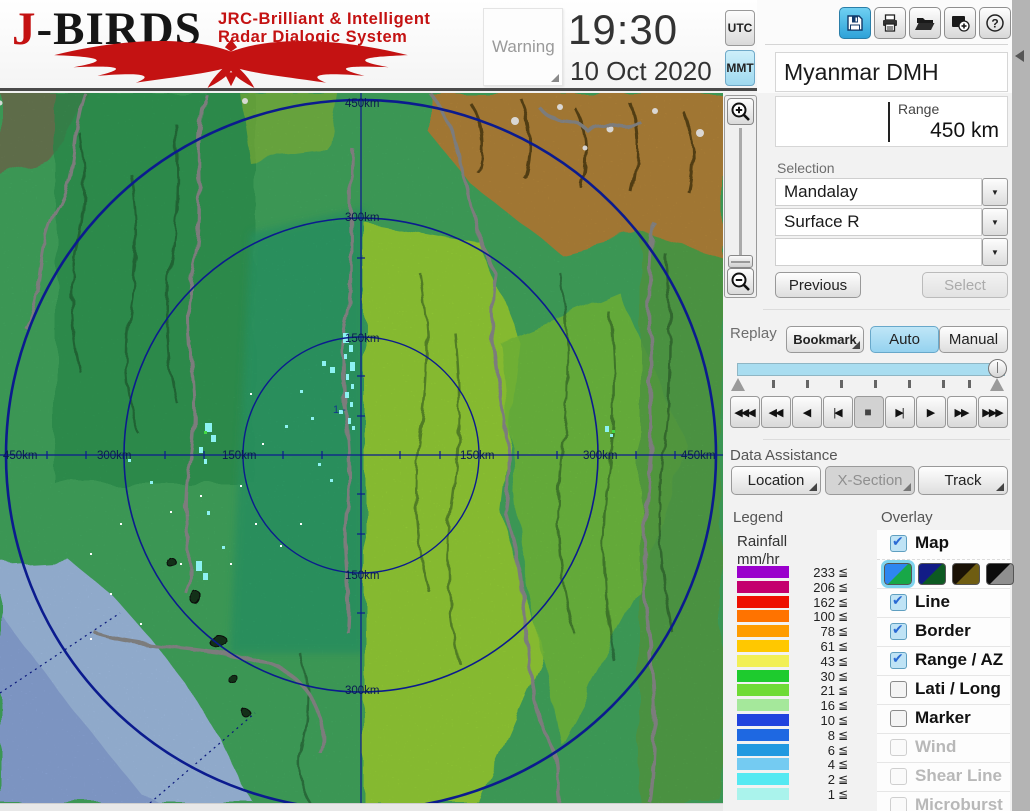 The width and height of the screenshot is (1030, 811). What do you see at coordinates (339, 410) in the screenshot?
I see `center-marker-text: 1 -` at bounding box center [339, 410].